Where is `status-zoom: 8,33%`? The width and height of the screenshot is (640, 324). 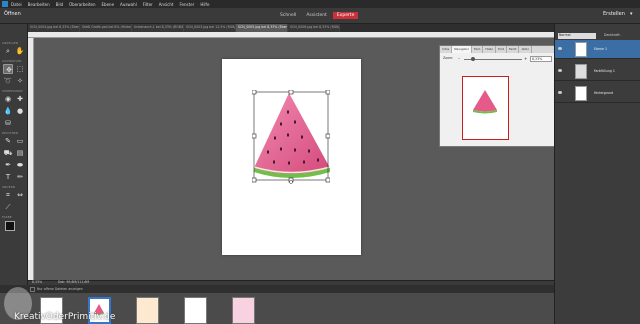 status-zoom: 8,33% is located at coordinates (37, 282).